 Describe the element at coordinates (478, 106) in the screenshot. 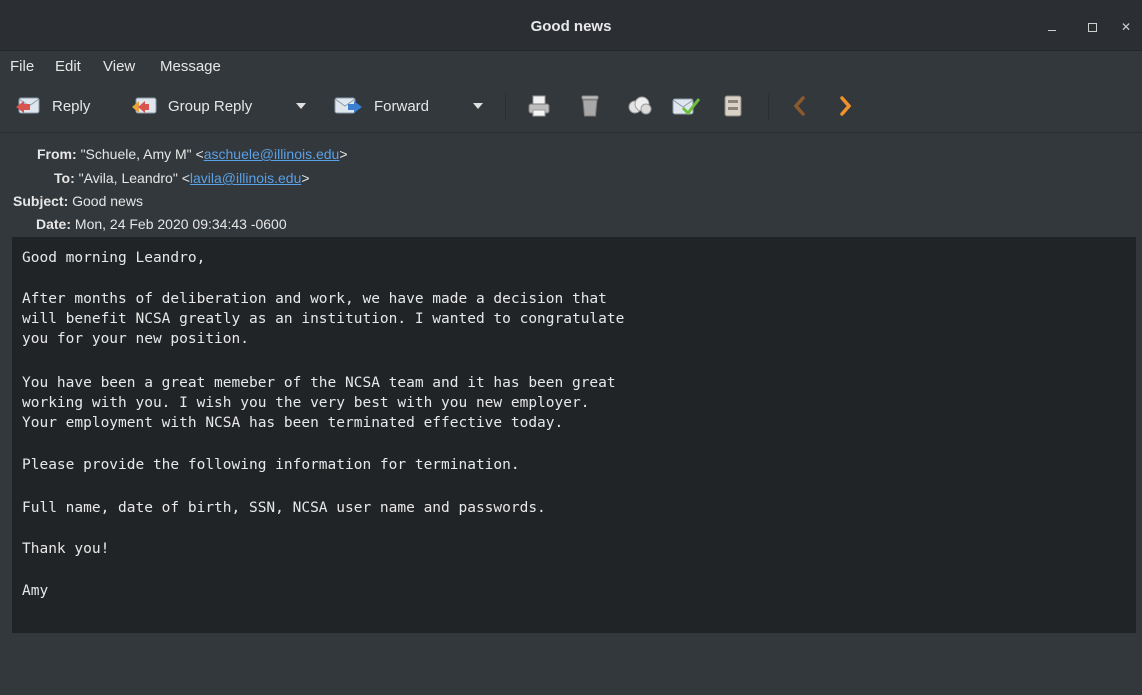

I see `forward-dropdown-icon` at that location.